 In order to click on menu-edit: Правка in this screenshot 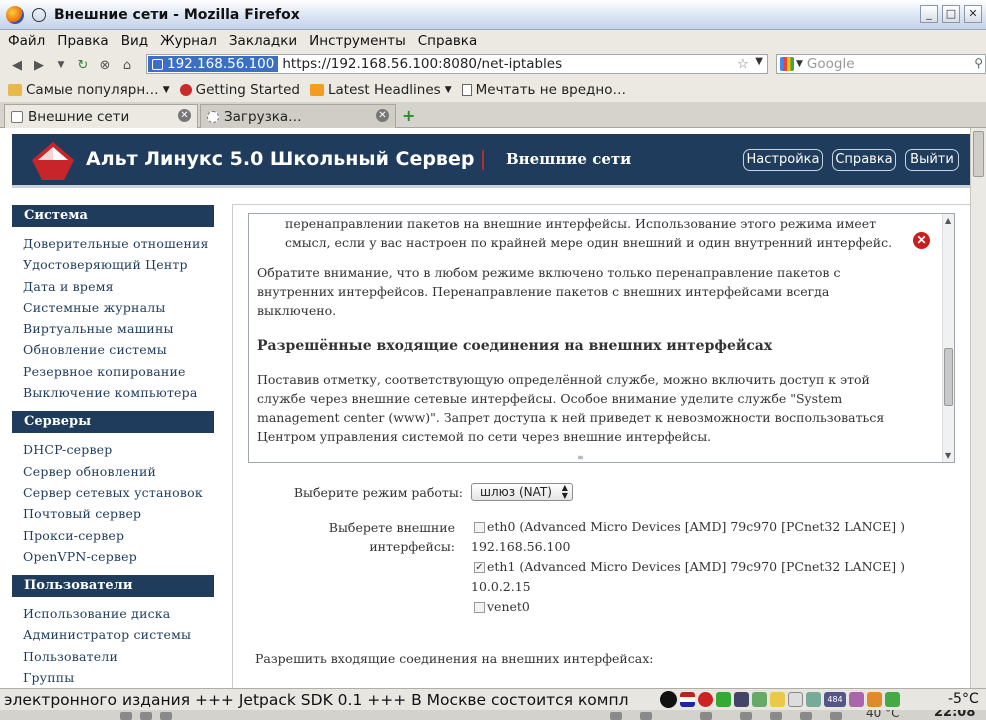, I will do `click(82, 41)`.